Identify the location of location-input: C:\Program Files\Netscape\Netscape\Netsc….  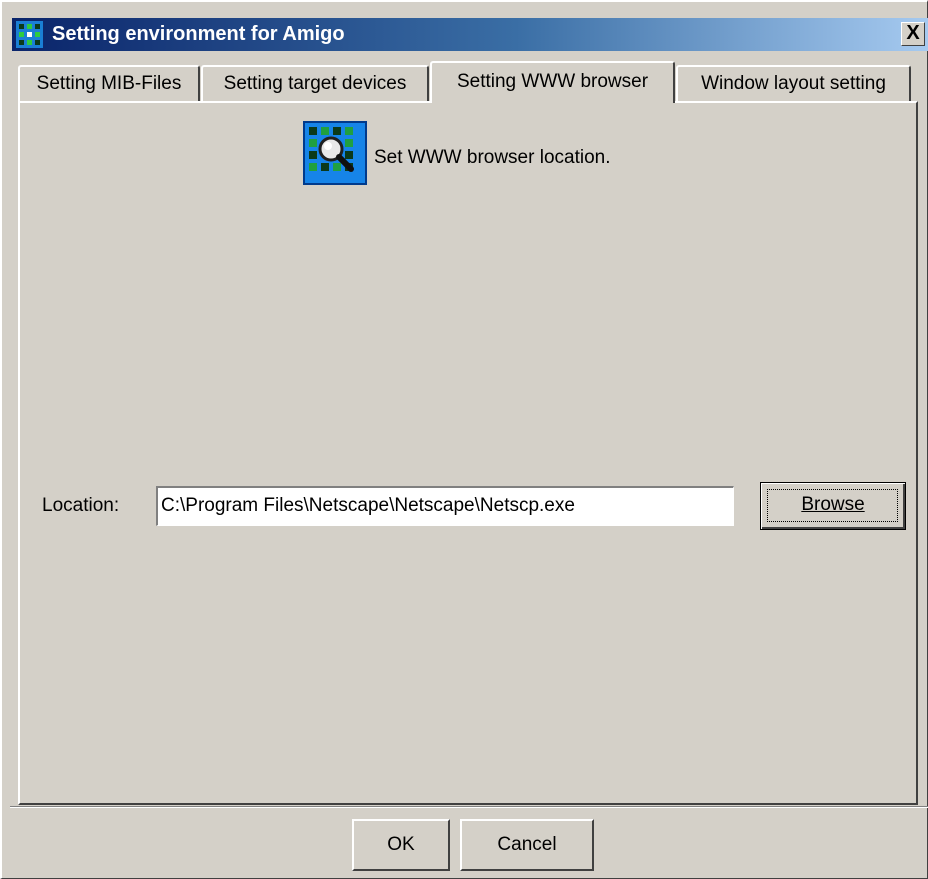
(445, 506).